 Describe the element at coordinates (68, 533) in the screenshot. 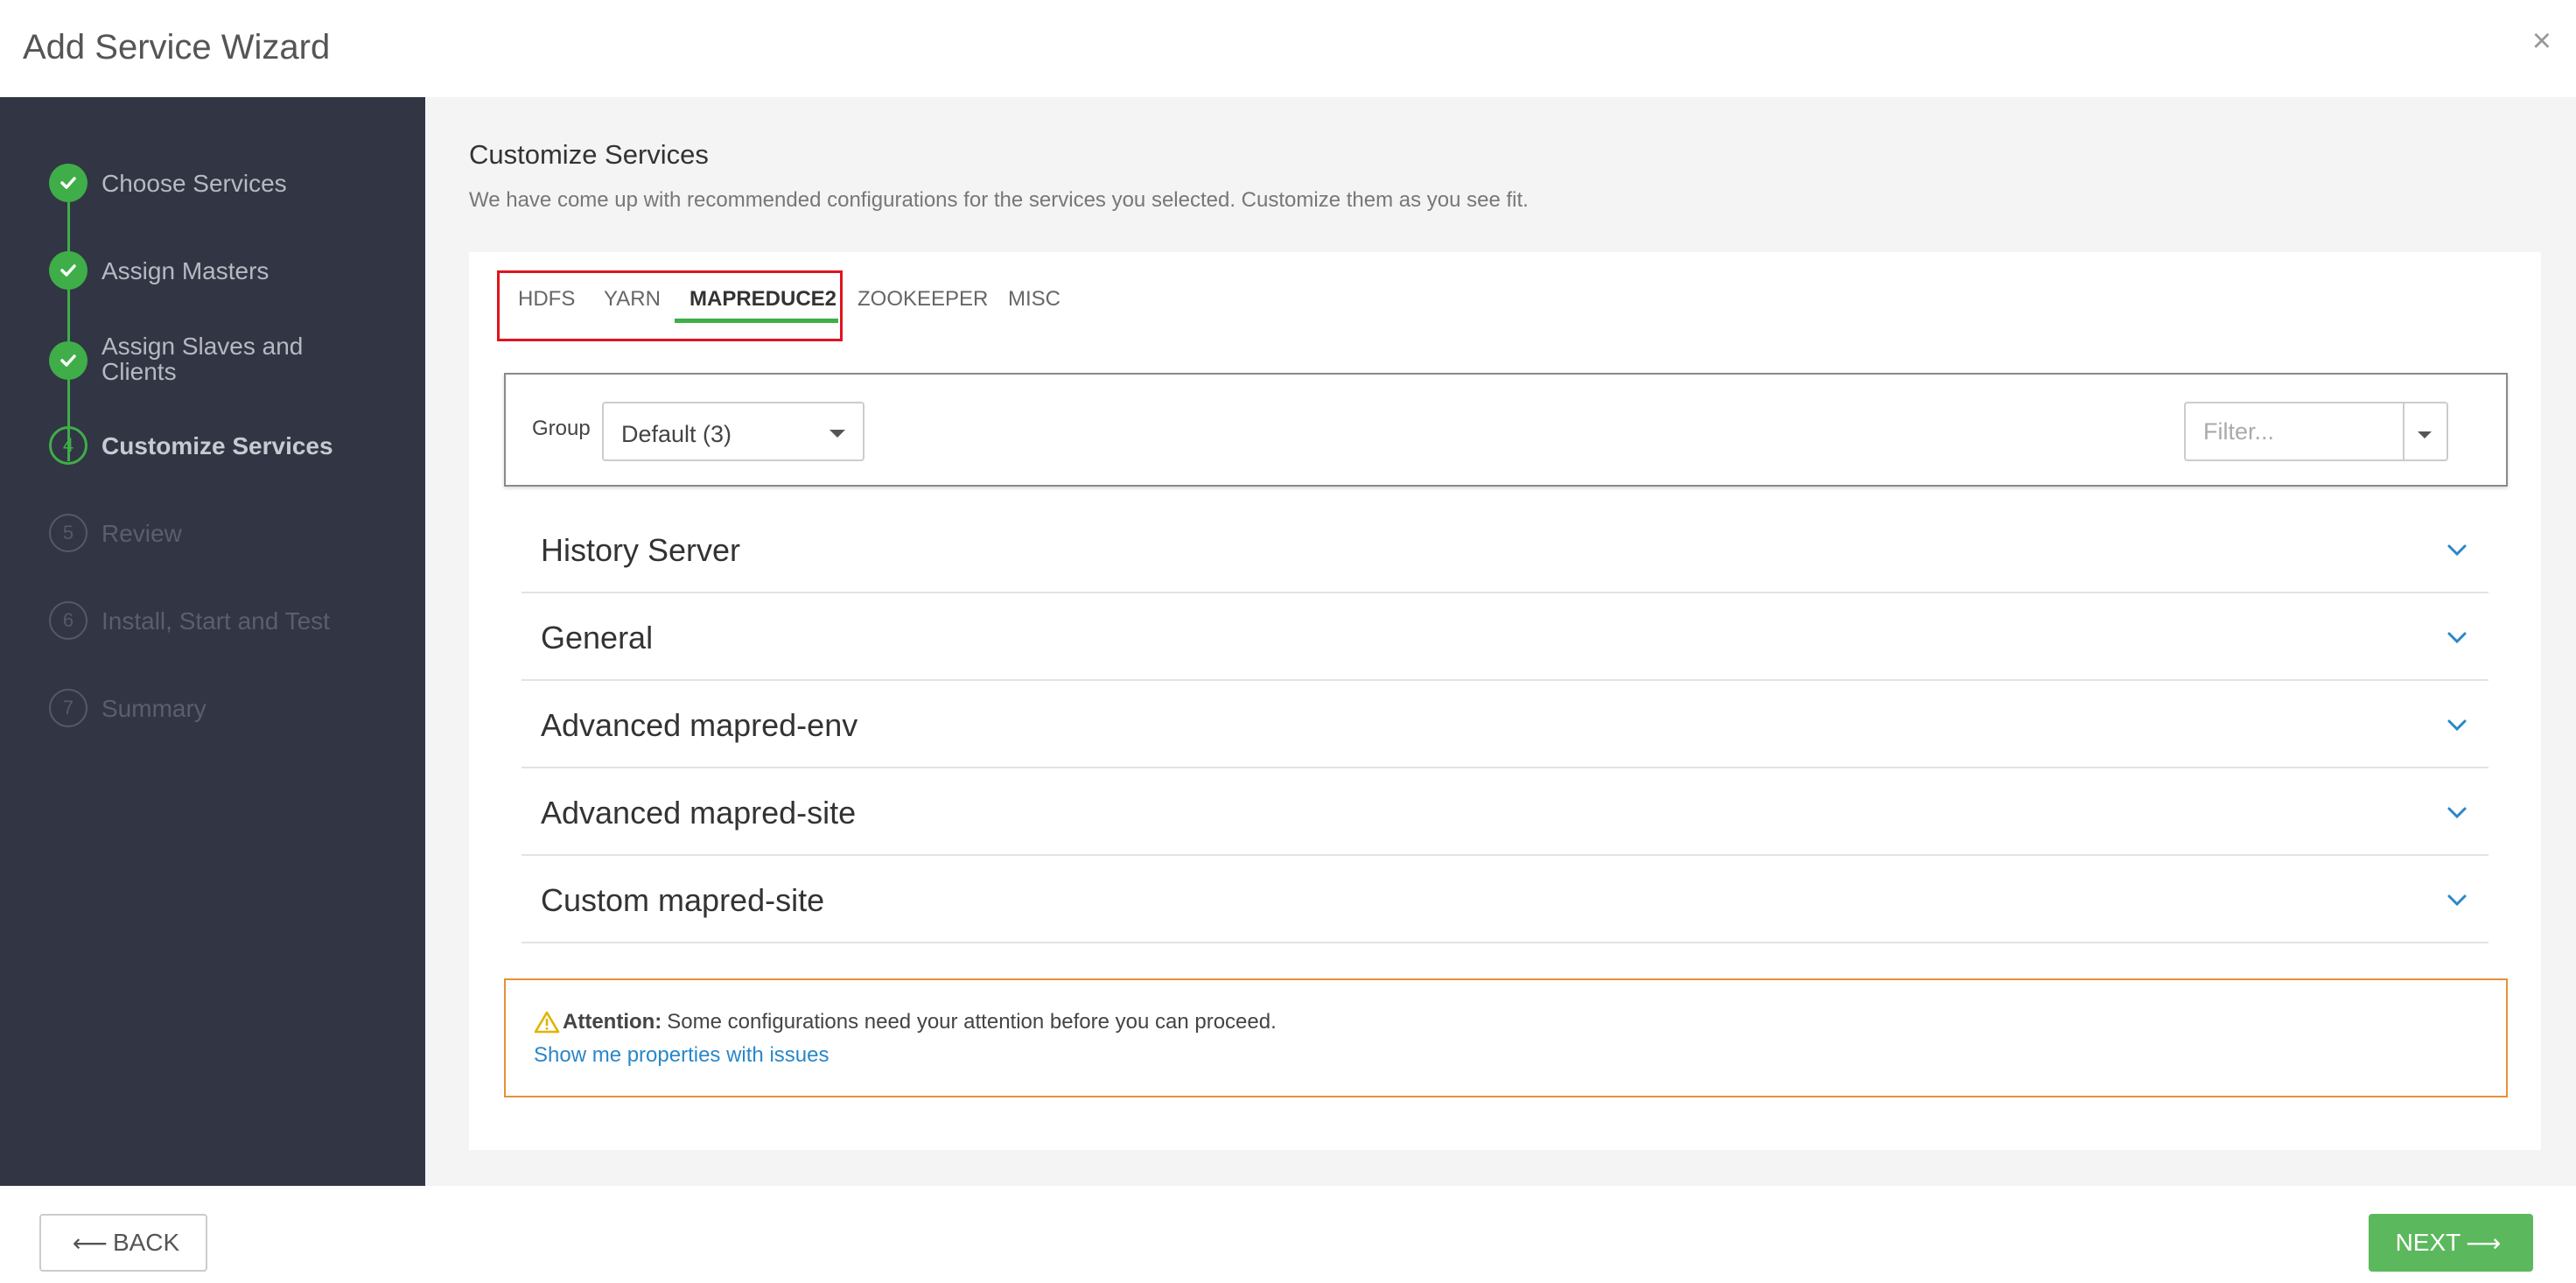

I see `step-number-marker: 5` at that location.